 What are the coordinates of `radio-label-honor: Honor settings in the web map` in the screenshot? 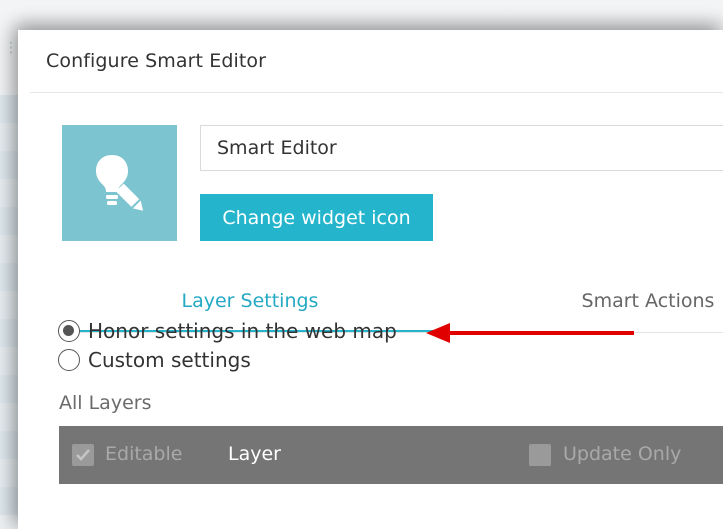 It's located at (242, 331).